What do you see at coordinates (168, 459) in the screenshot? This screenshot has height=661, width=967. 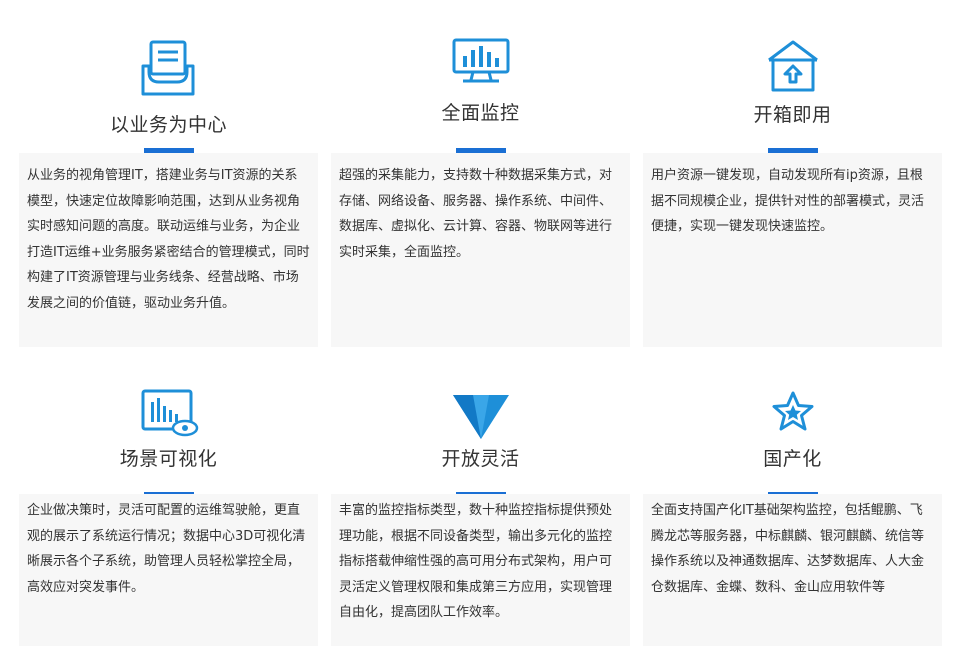 I see `feature-title: 场景可视化` at bounding box center [168, 459].